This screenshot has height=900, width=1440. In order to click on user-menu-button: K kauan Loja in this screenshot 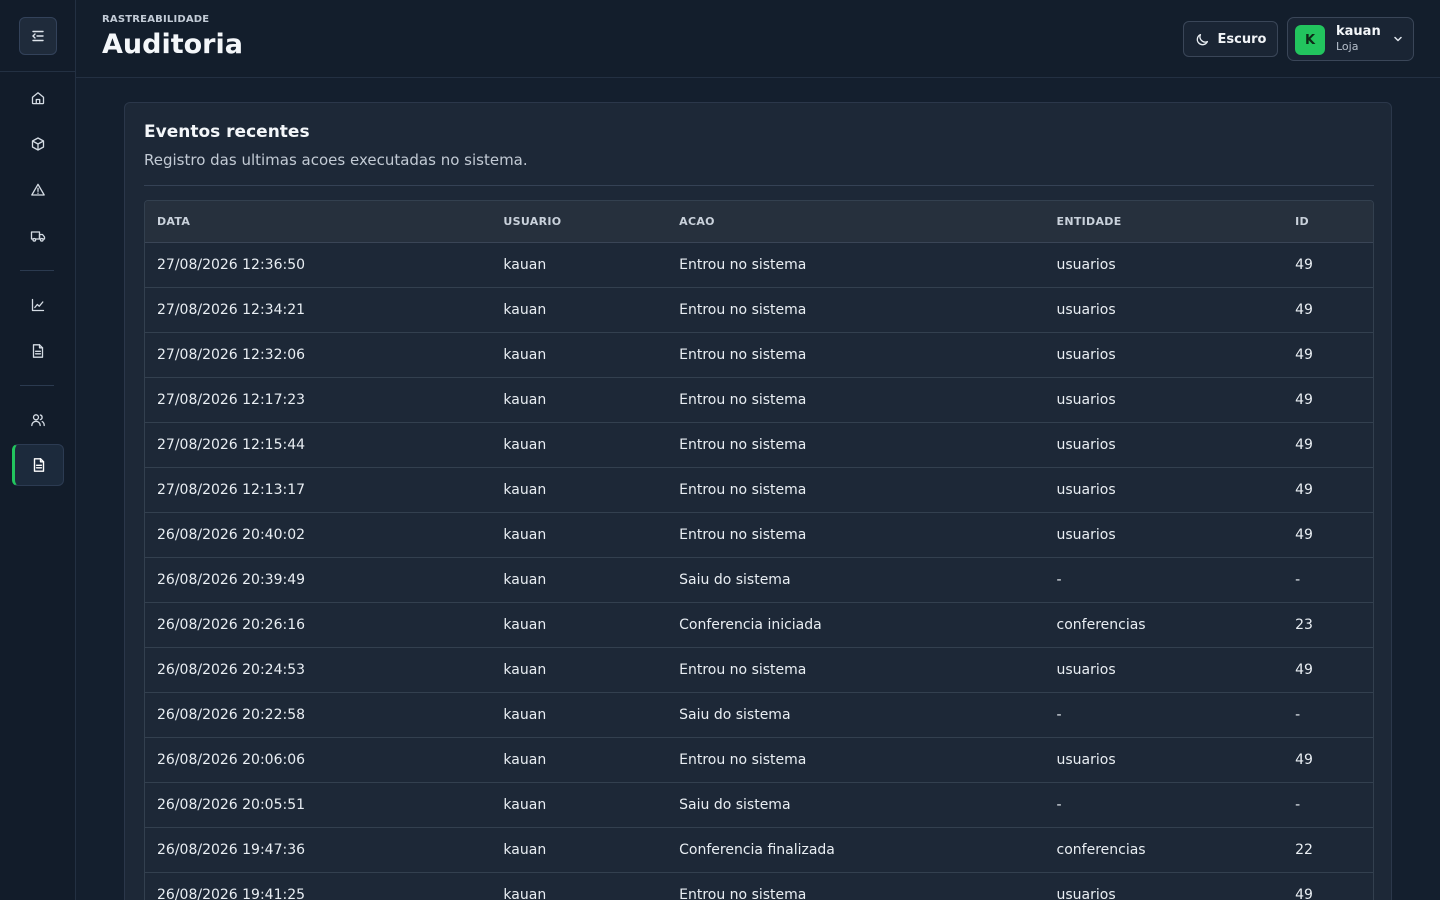, I will do `click(1350, 39)`.